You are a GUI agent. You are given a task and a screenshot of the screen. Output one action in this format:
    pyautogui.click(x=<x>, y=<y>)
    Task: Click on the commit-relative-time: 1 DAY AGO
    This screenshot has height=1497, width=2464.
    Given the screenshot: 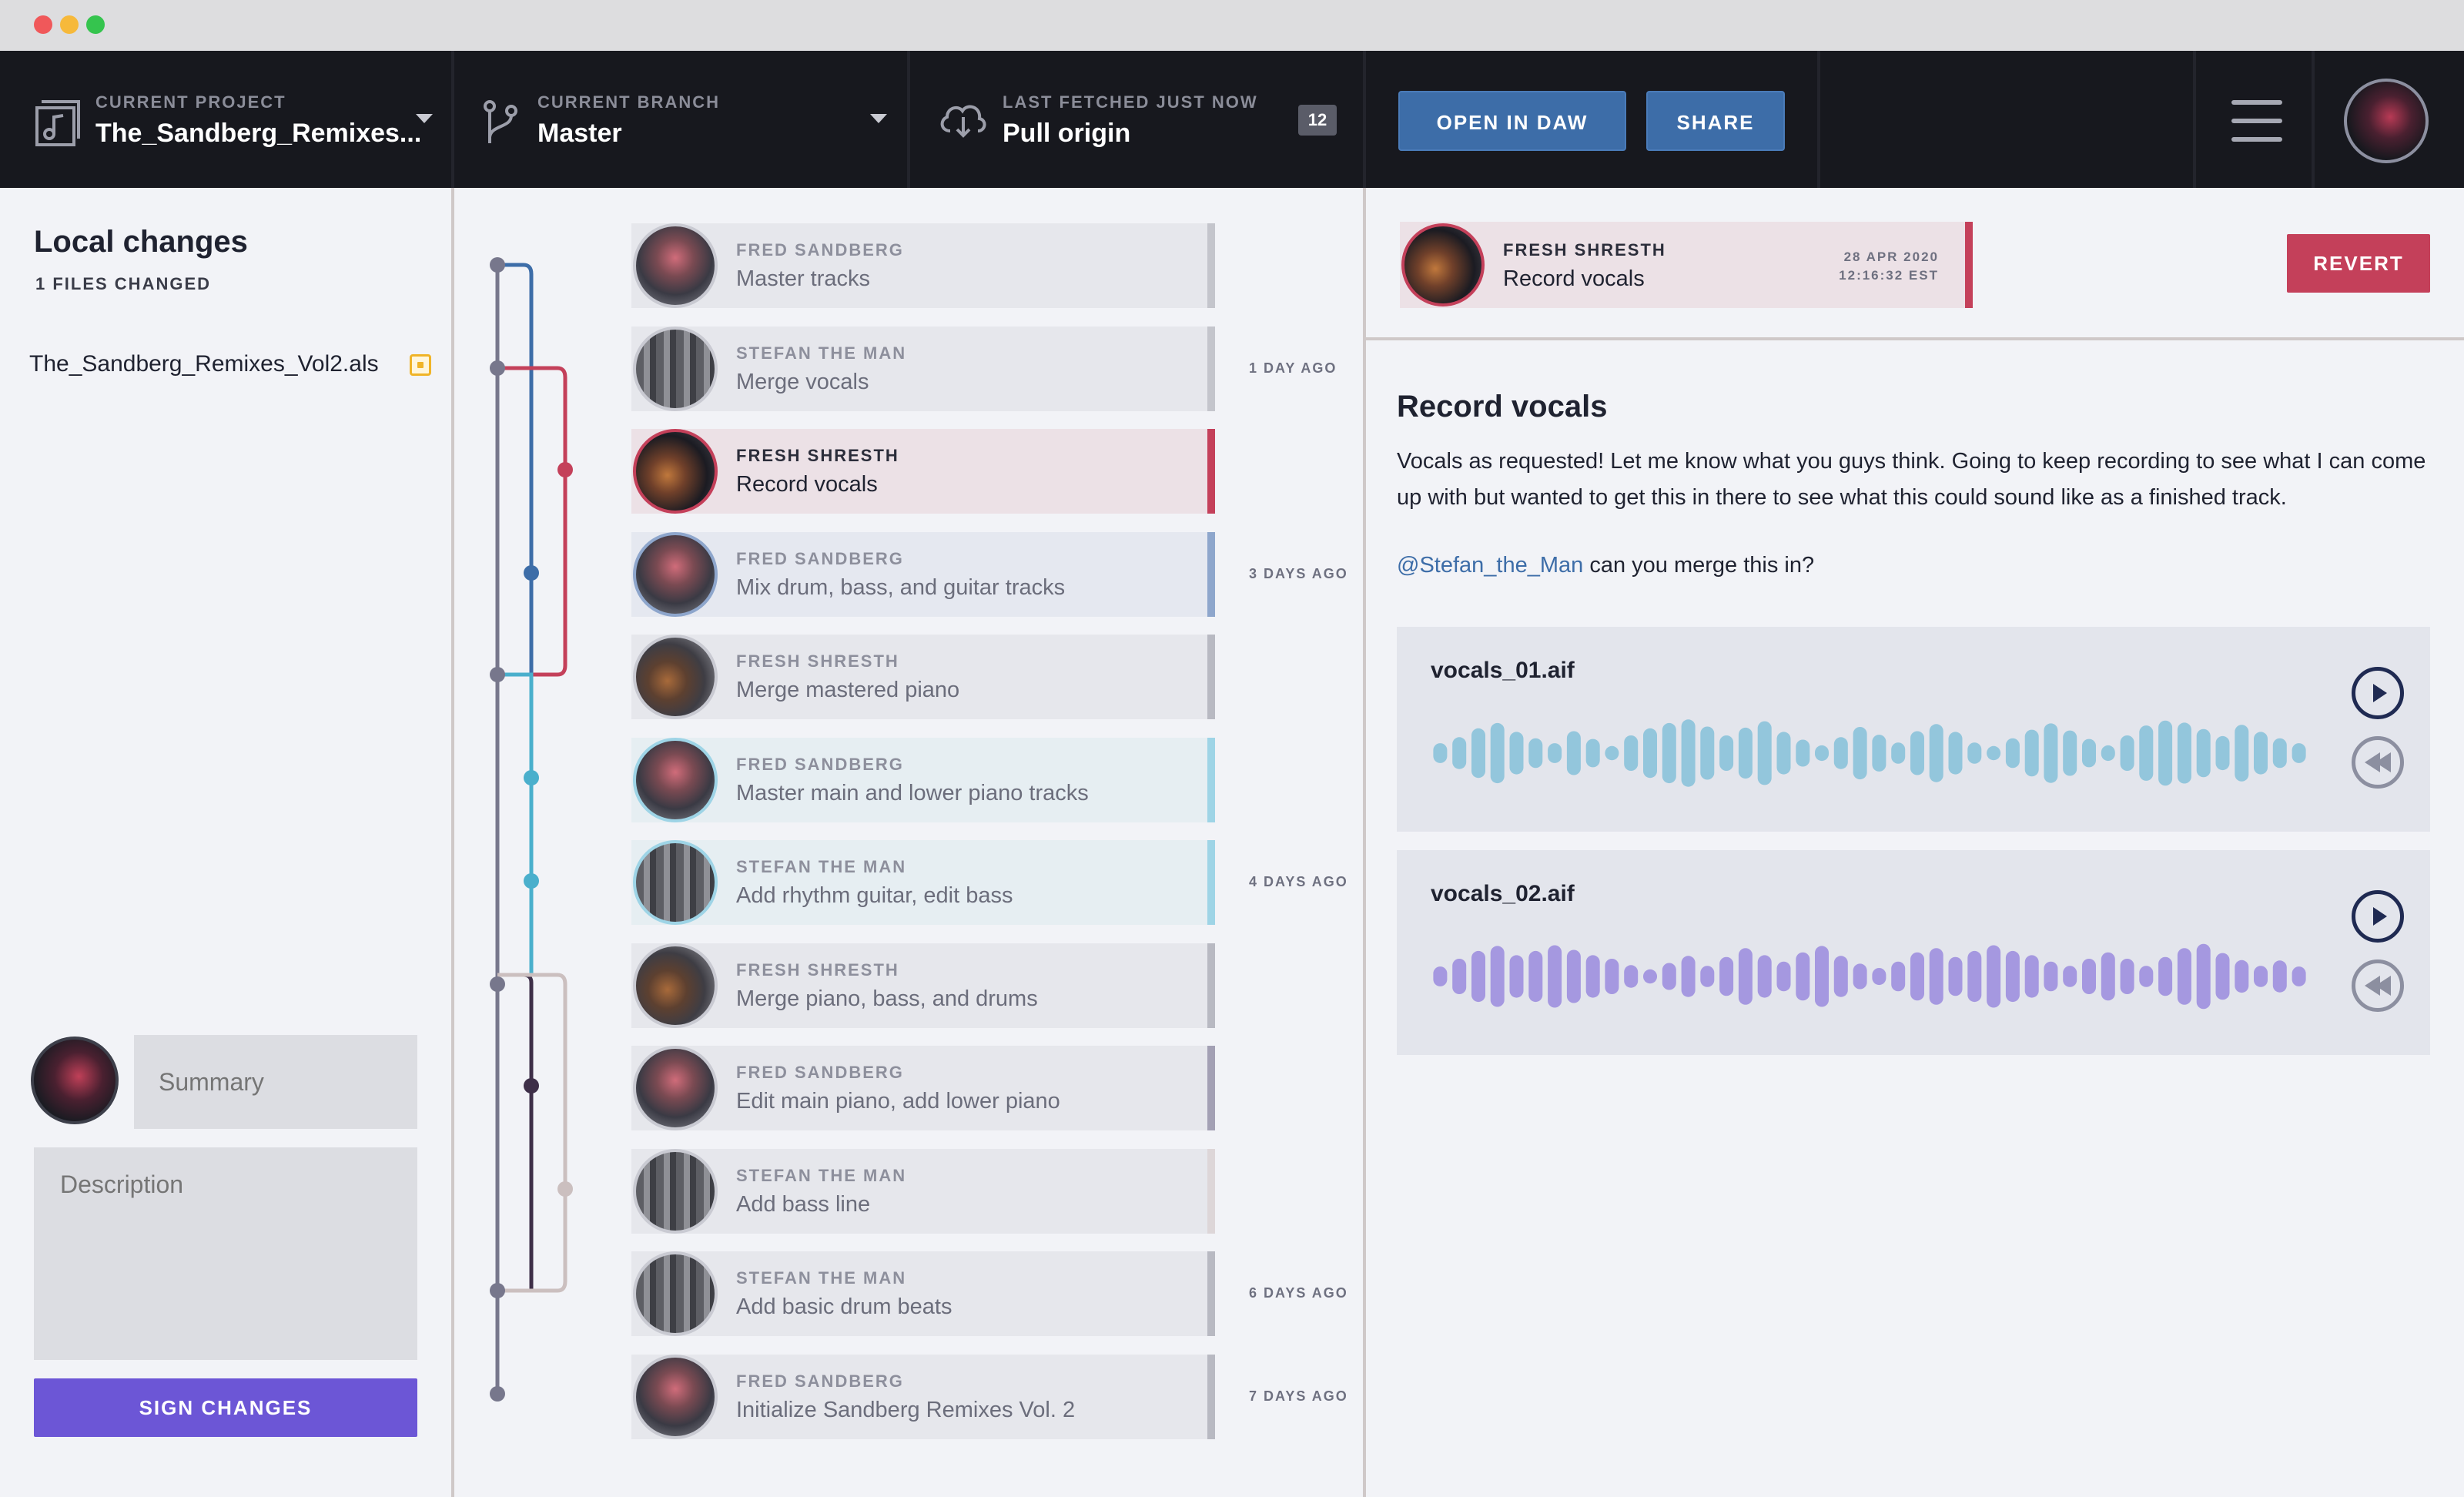 What is the action you would take?
    pyautogui.click(x=1293, y=368)
    